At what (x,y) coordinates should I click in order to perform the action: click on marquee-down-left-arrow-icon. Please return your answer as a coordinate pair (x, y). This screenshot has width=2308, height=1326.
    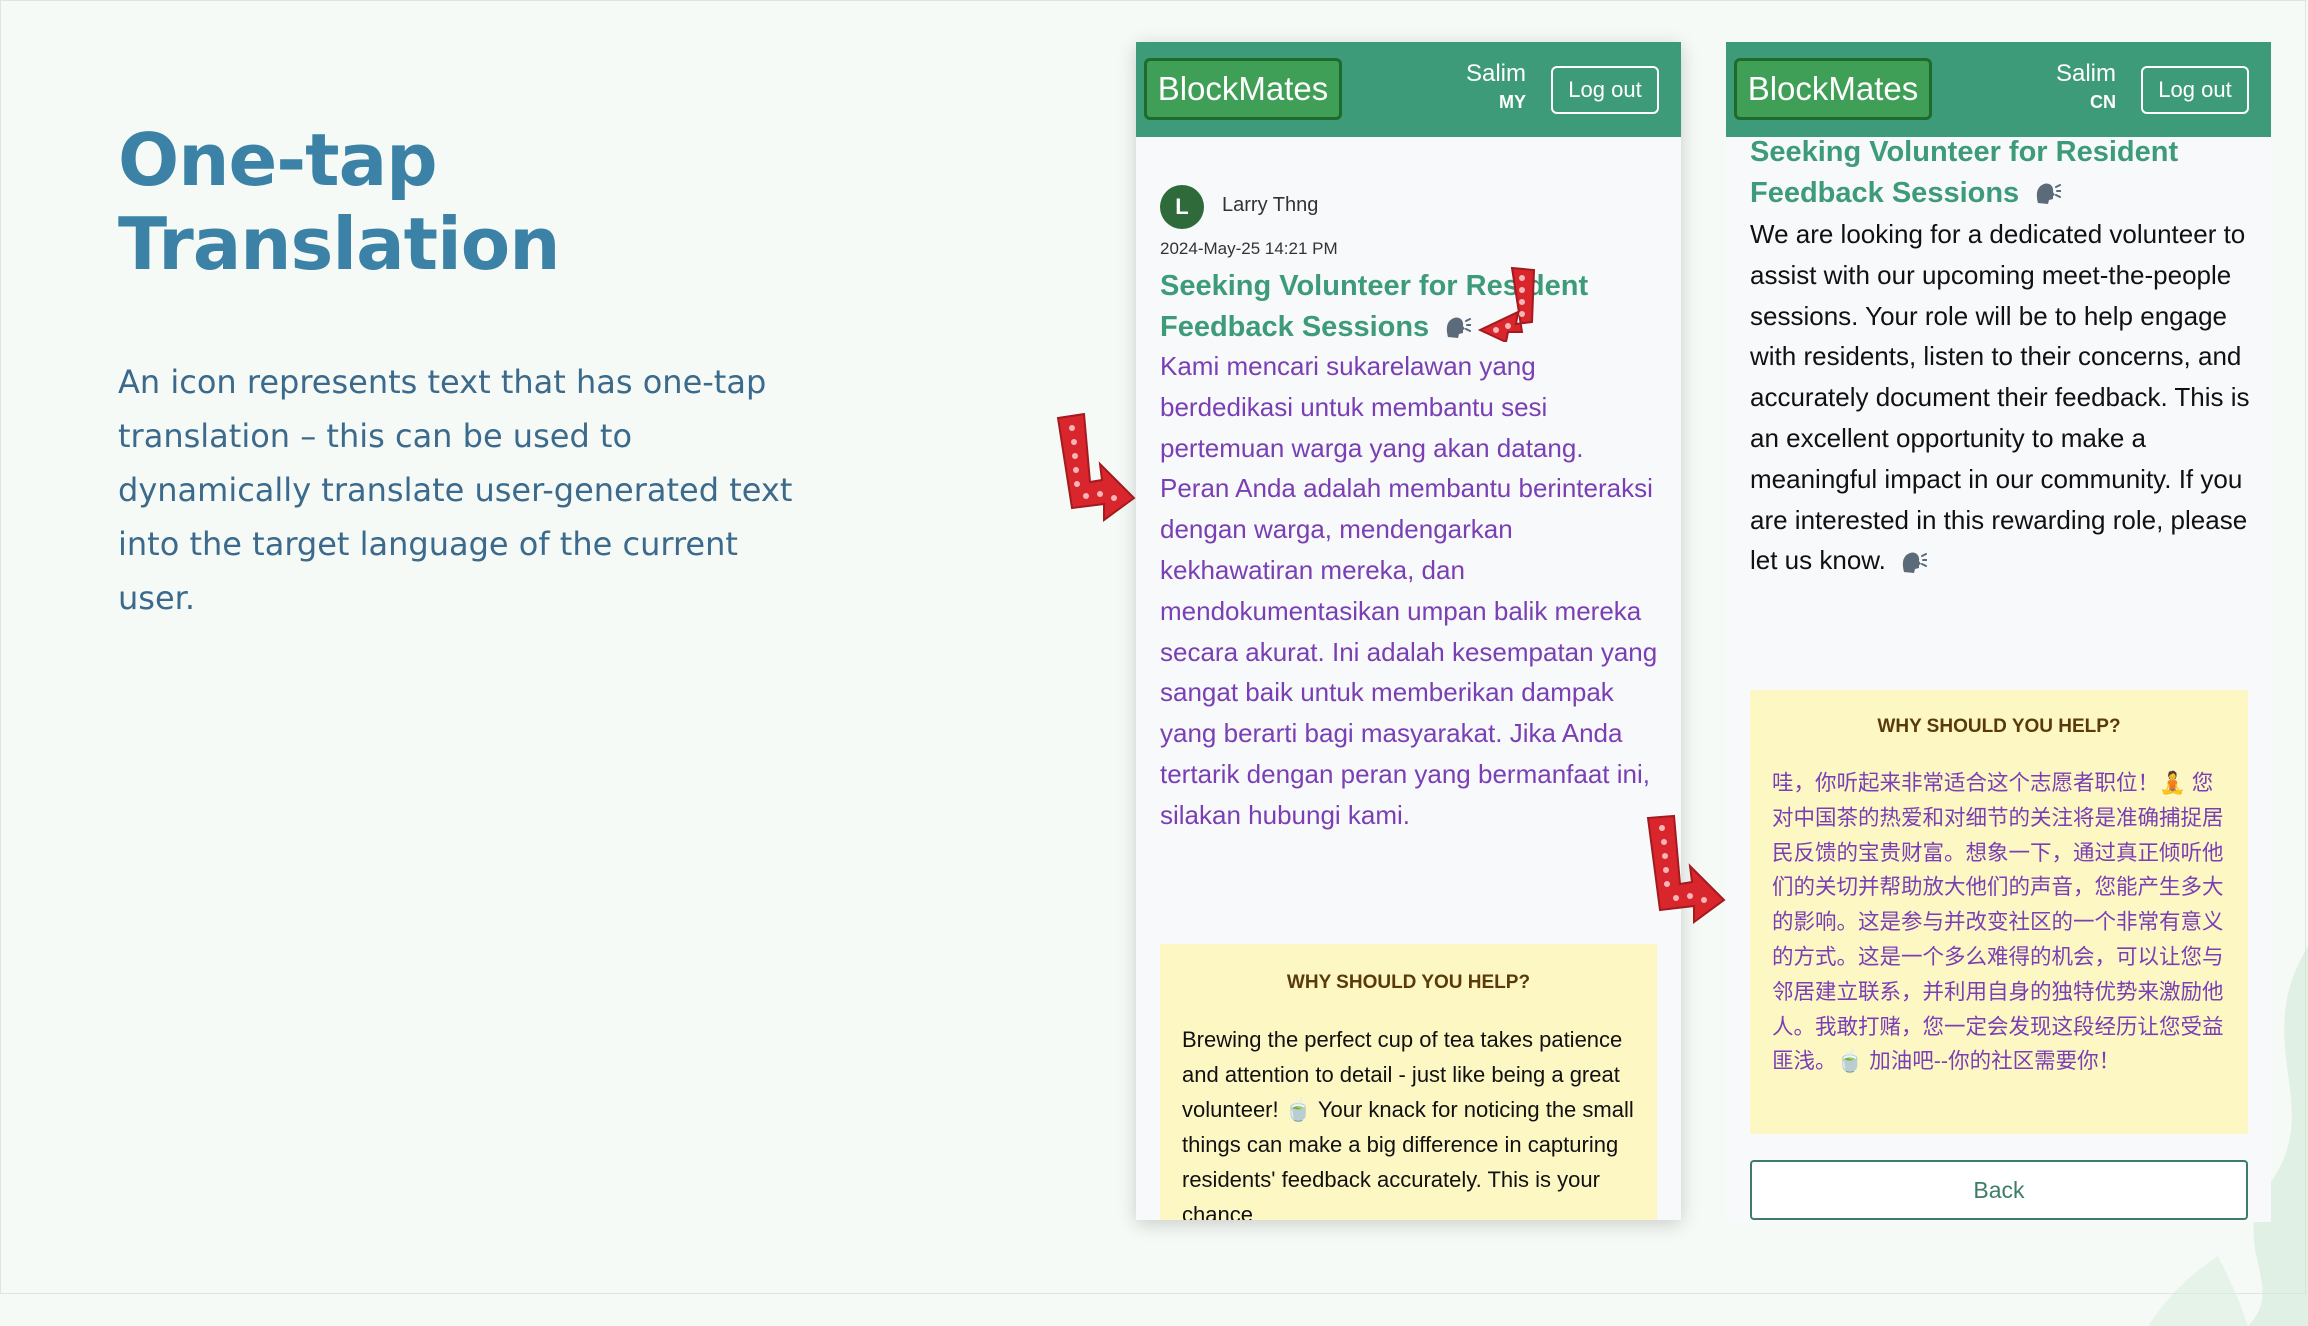
    Looking at the image, I should click on (1507, 304).